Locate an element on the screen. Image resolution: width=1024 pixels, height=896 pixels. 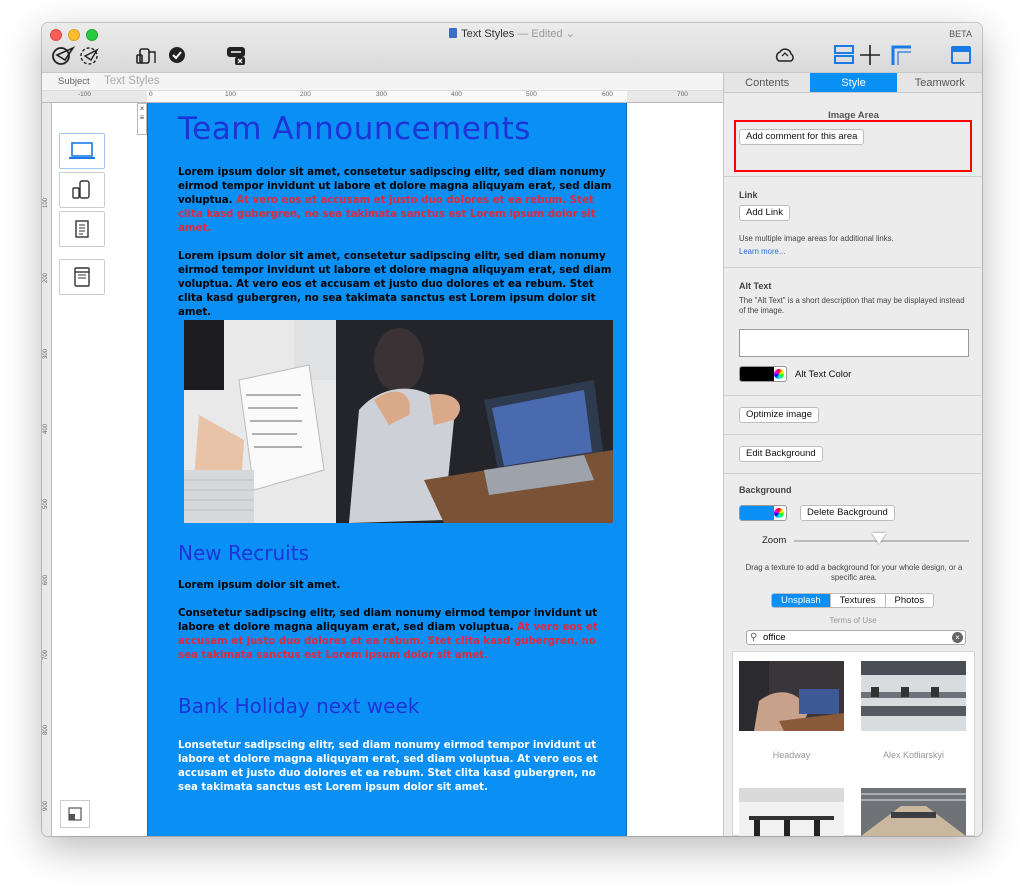
terms-of-use-link: Terms of Use is located at coordinates (853, 620).